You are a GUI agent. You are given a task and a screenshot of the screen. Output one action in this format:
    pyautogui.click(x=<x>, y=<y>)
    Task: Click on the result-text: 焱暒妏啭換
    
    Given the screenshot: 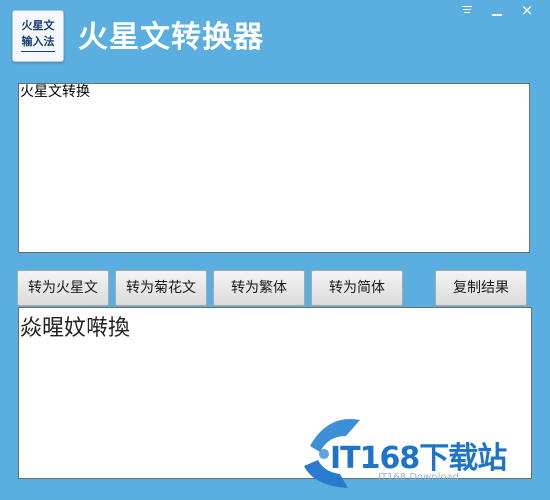 What is the action you would take?
    pyautogui.click(x=75, y=328)
    